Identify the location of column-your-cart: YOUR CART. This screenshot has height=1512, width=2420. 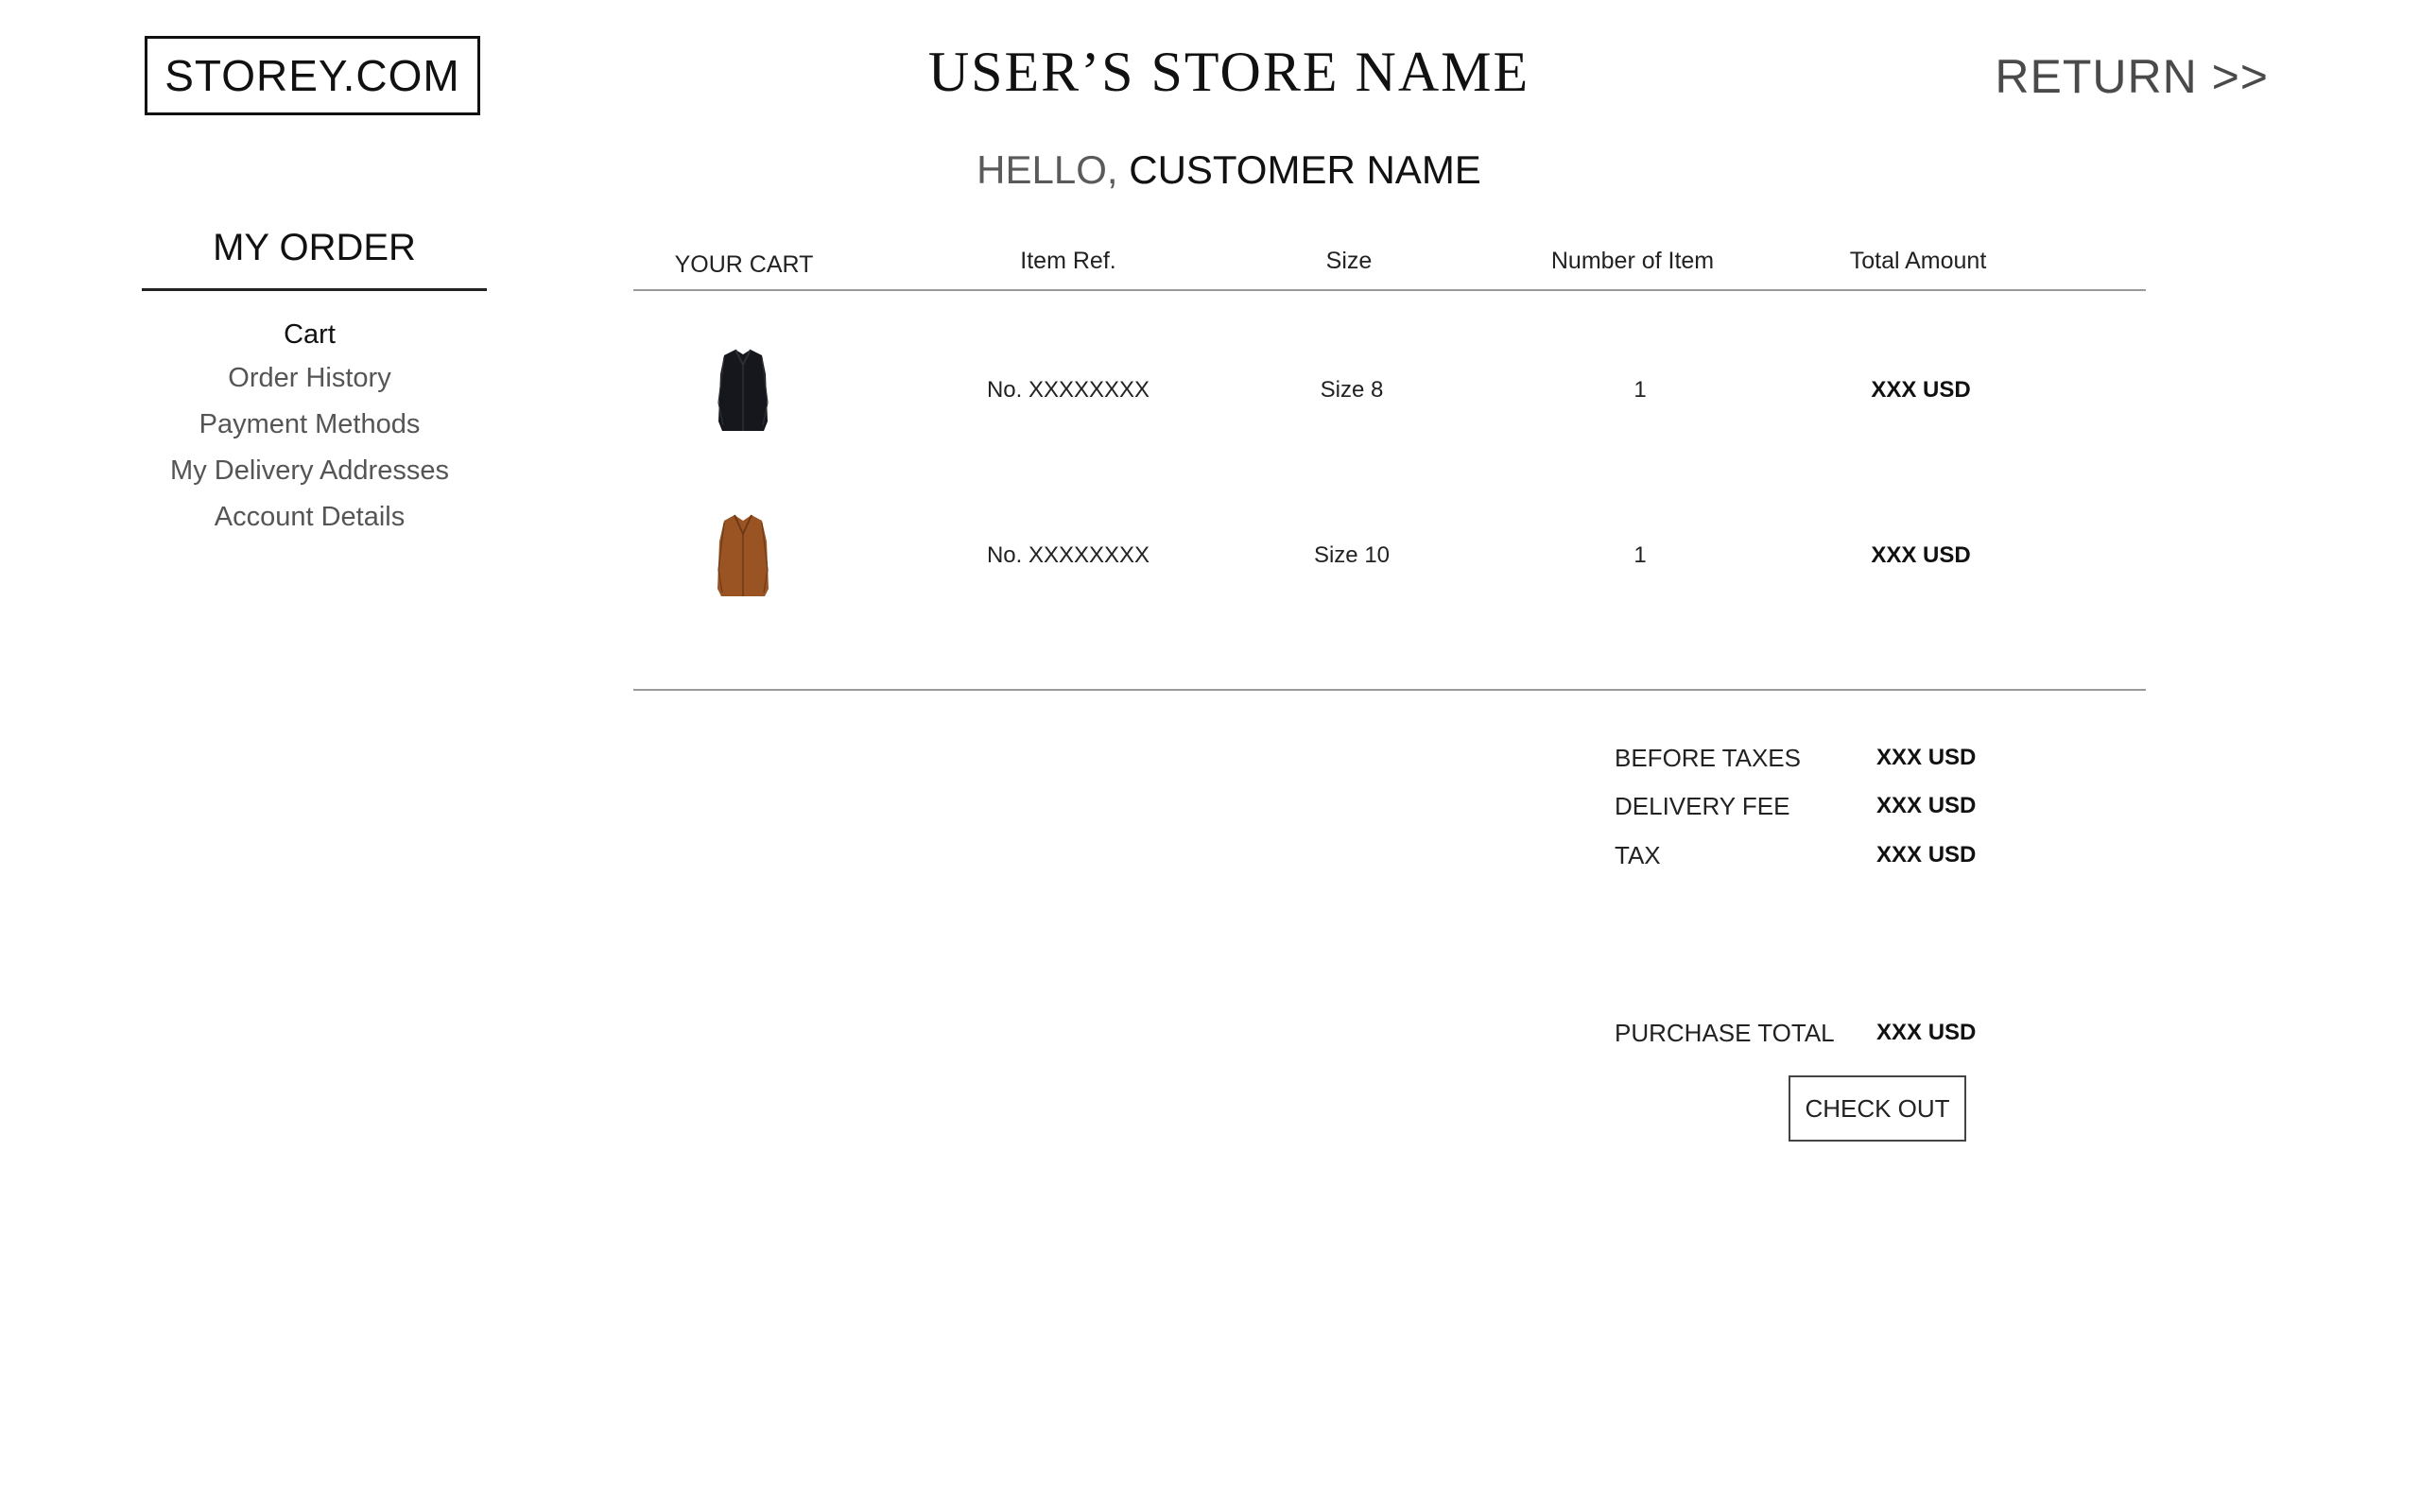
(744, 264).